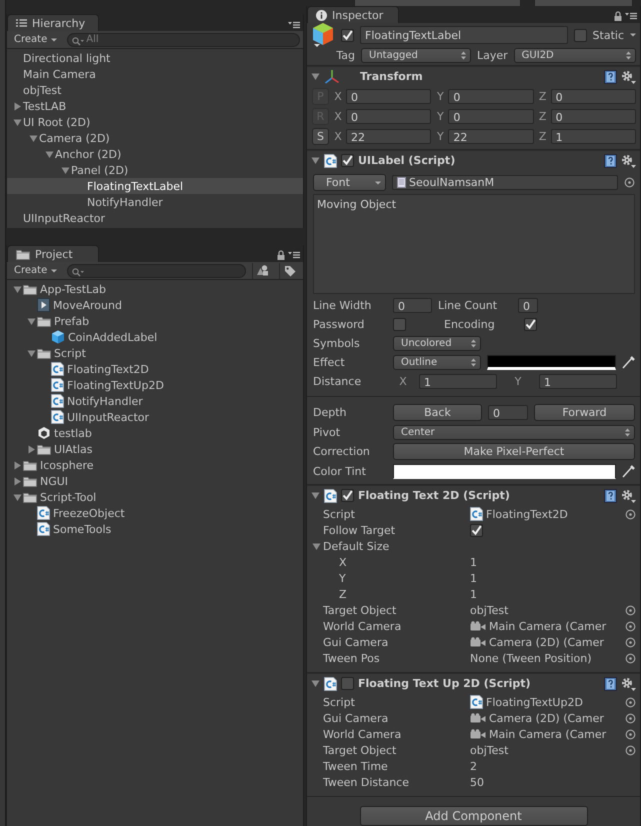 The image size is (641, 826). I want to click on number-field: 2, so click(553, 766).